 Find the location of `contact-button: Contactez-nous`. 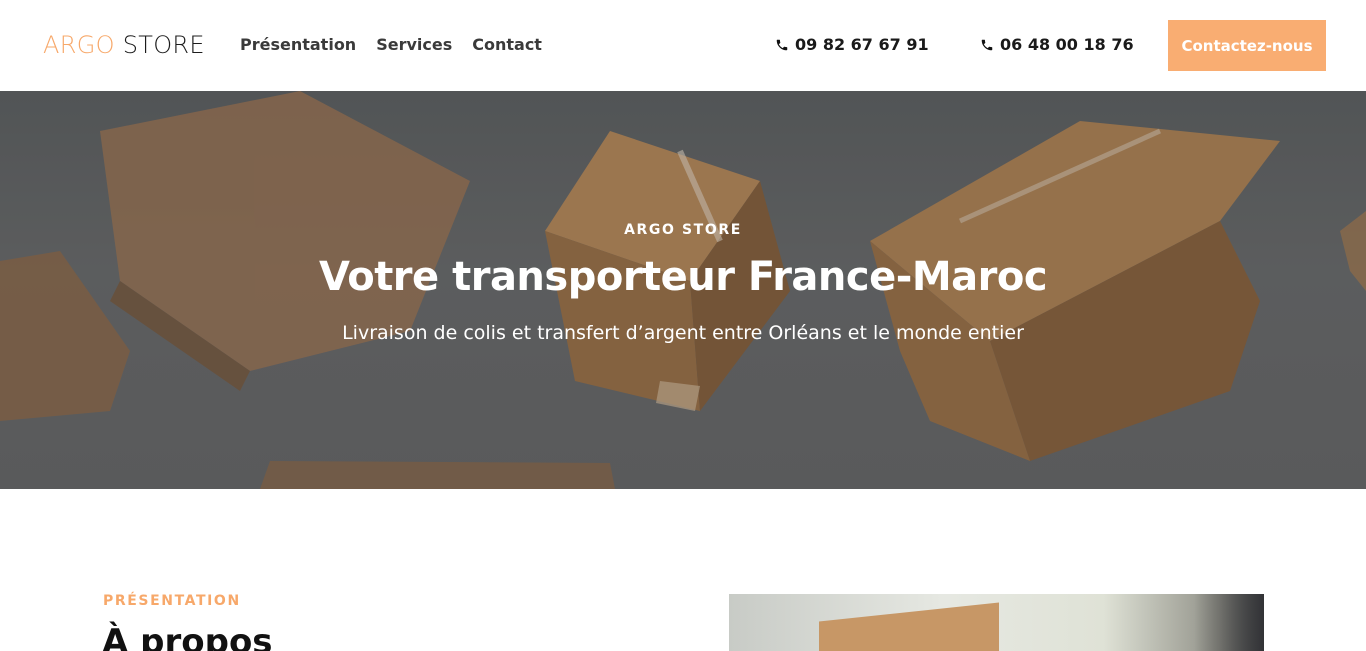

contact-button: Contactez-nous is located at coordinates (1247, 45).